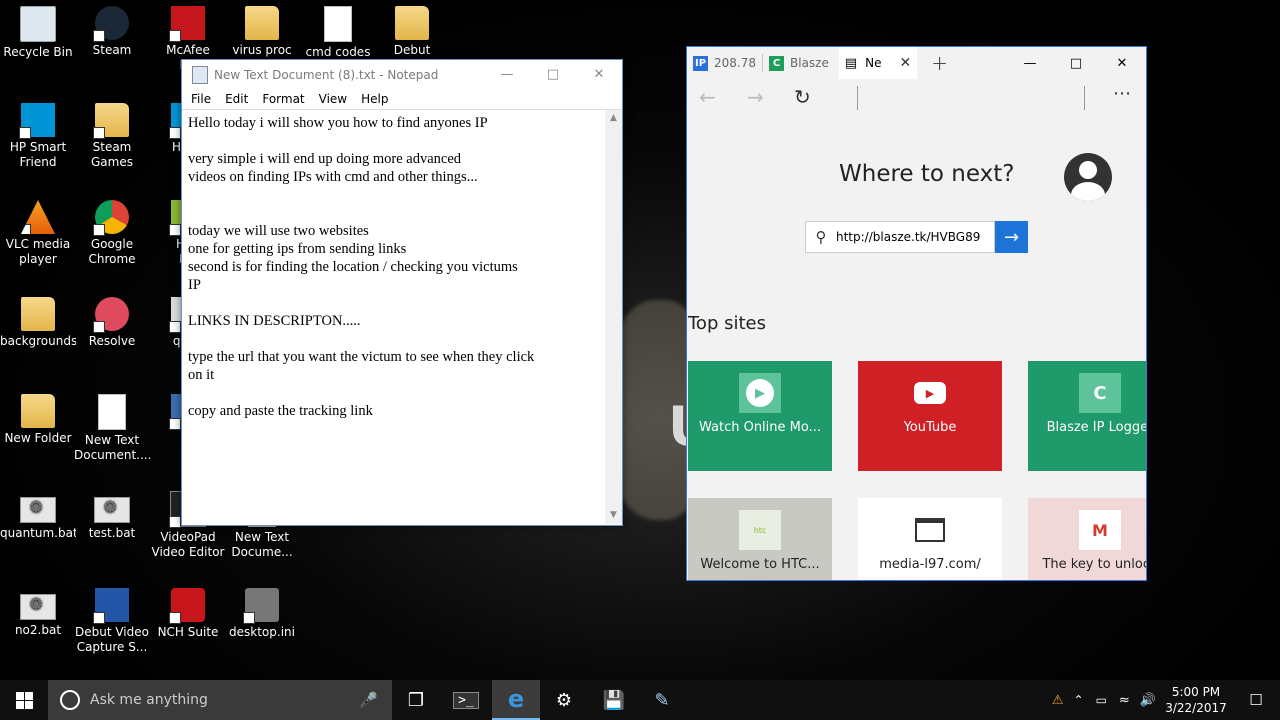  Describe the element at coordinates (915, 237) in the screenshot. I see `search-input: http://blasze.tk/HVBG89` at that location.